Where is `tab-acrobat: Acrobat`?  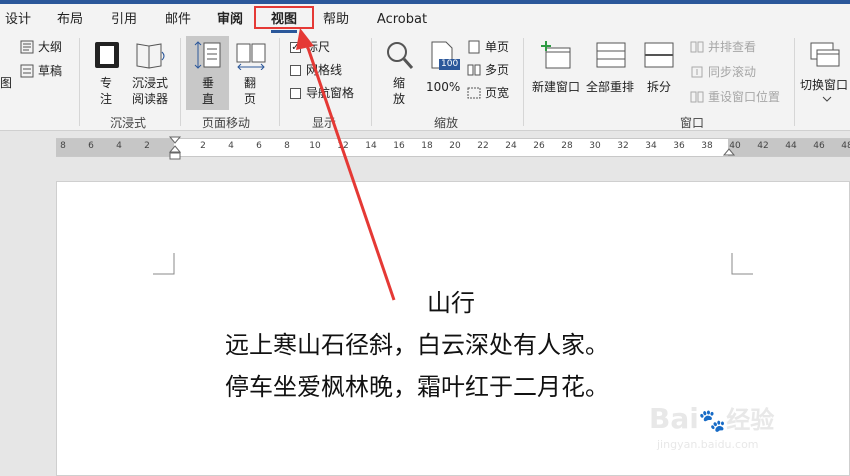 tab-acrobat: Acrobat is located at coordinates (402, 20).